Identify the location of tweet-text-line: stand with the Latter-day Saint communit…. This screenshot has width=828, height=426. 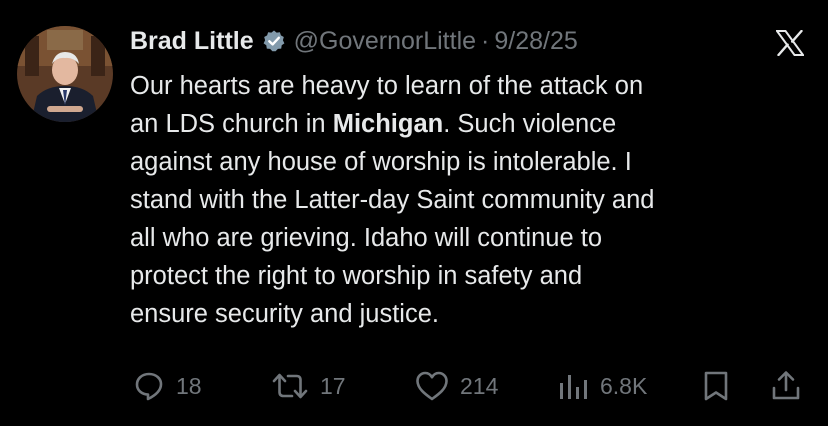
(392, 200).